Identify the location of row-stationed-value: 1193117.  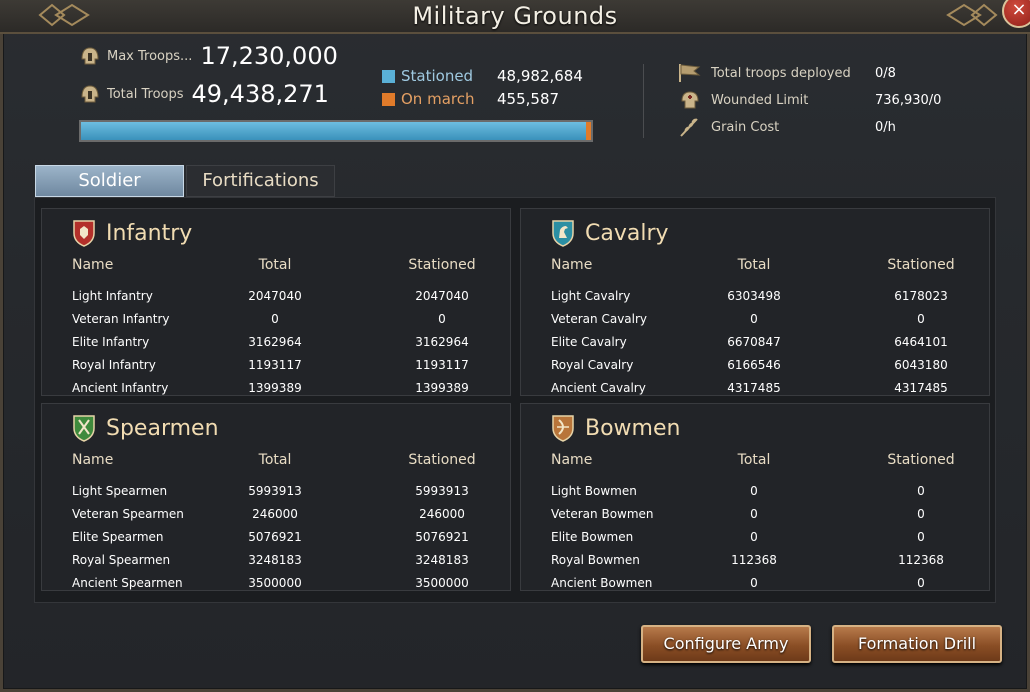
(442, 365).